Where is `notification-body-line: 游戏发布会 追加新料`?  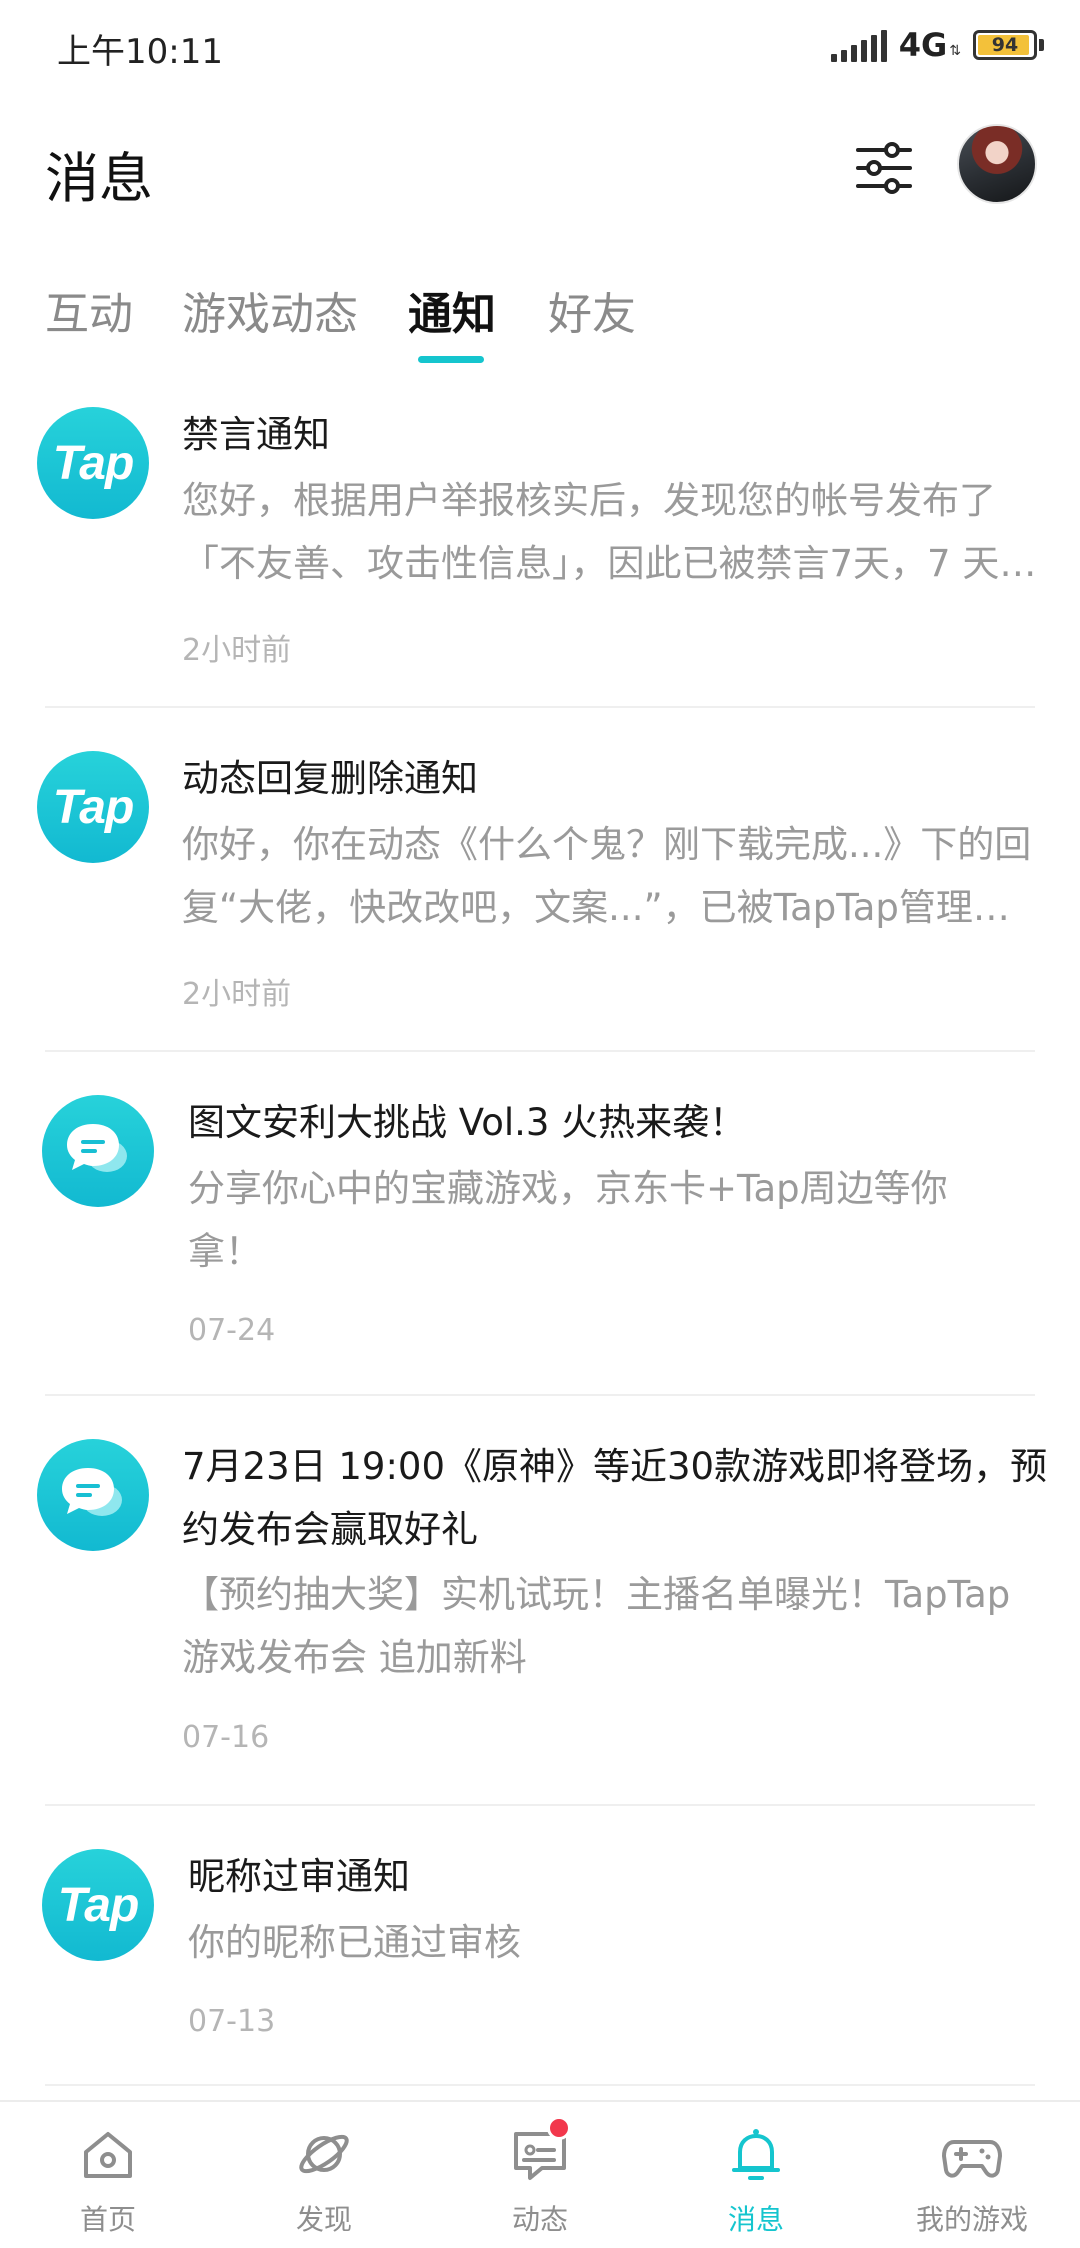
notification-body-line: 游戏发布会 追加新料 is located at coordinates (354, 1657).